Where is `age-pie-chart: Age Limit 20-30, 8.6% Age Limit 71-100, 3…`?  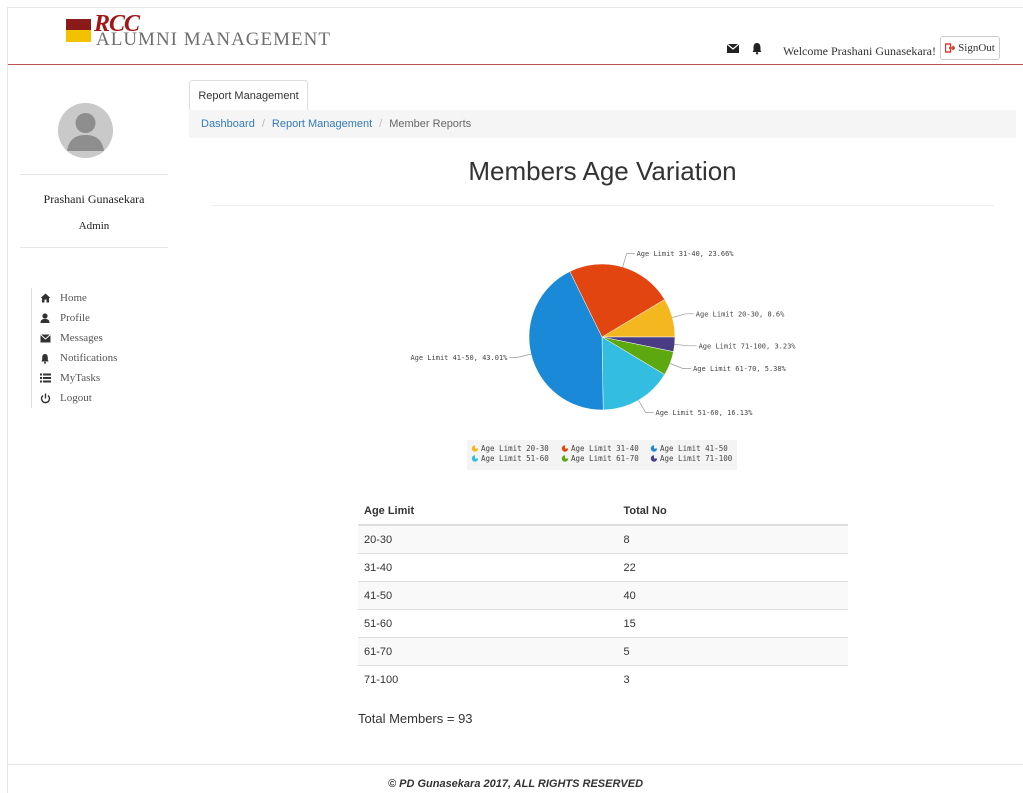
age-pie-chart: Age Limit 20-30, 8.6% Age Limit 71-100, 3… is located at coordinates (603, 360).